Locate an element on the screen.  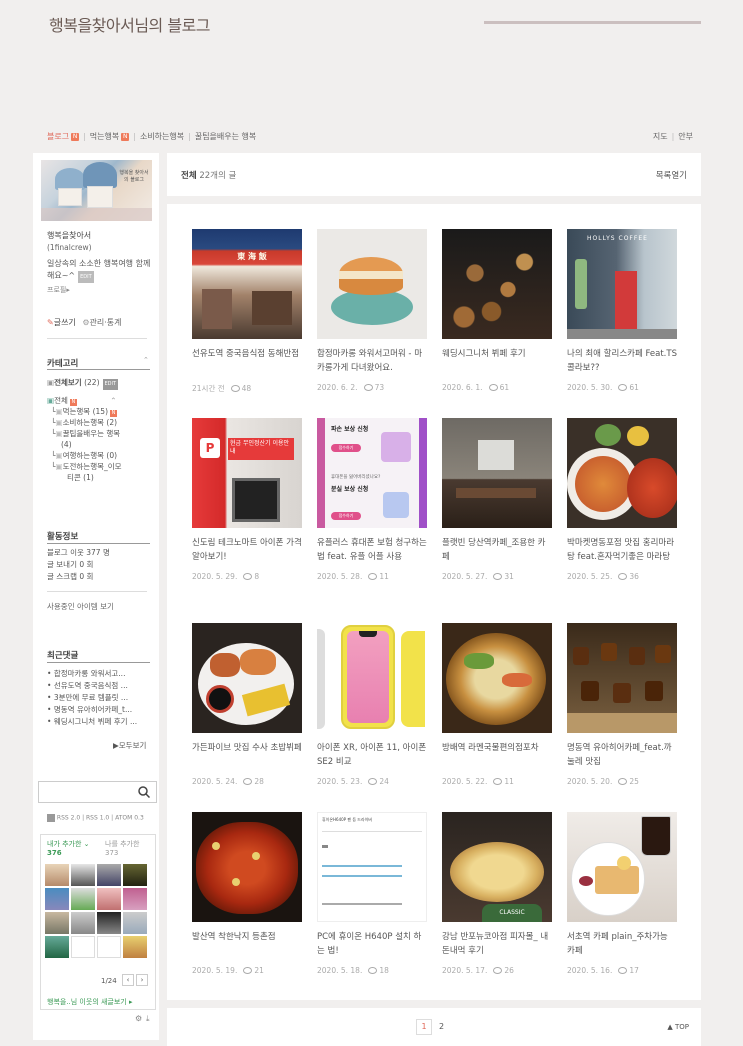
settings-icon: ⚙ is located at coordinates (138, 1018).